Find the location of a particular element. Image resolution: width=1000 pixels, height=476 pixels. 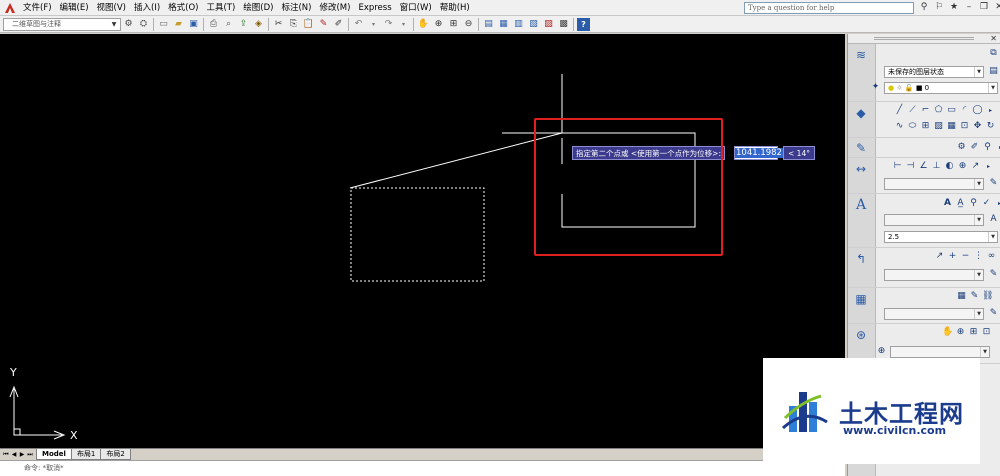

layers-icon: ≋ is located at coordinates (861, 55).